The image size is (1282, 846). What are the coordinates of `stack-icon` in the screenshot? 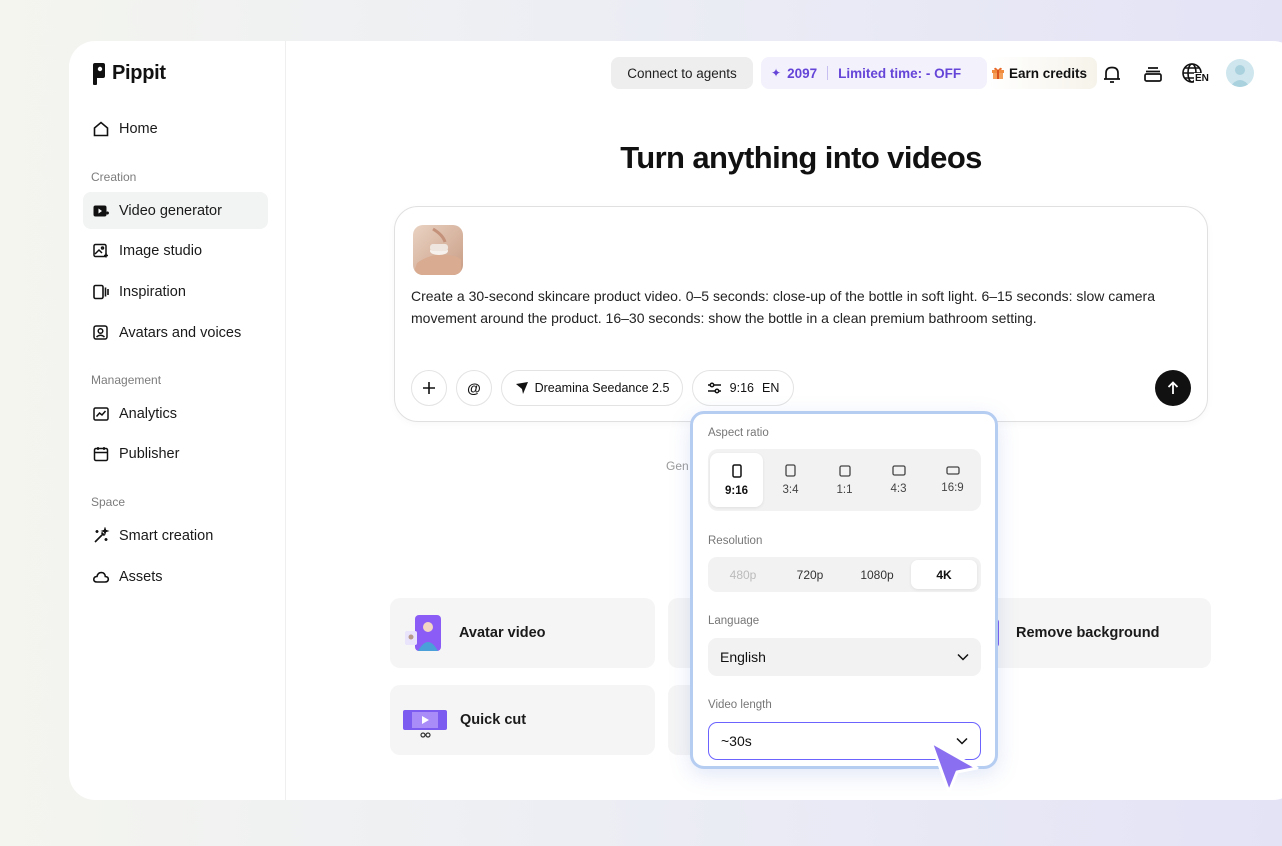 It's located at (1153, 74).